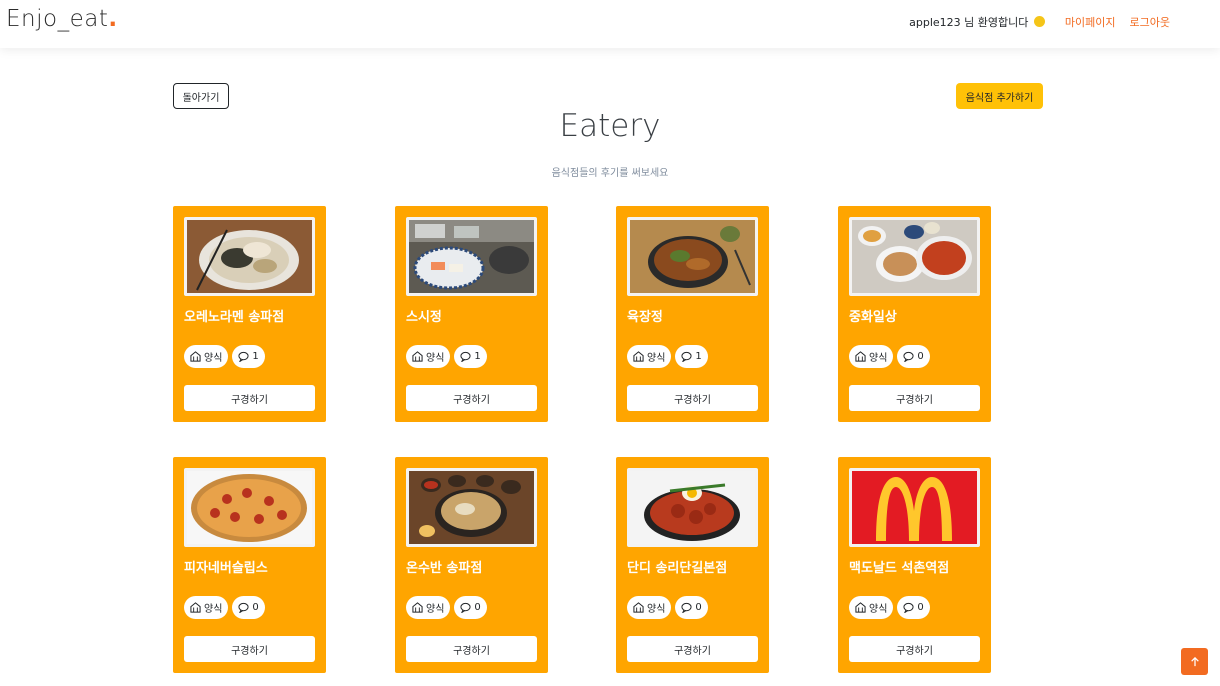  Describe the element at coordinates (201, 96) in the screenshot. I see `back-button: 돌아가기` at that location.